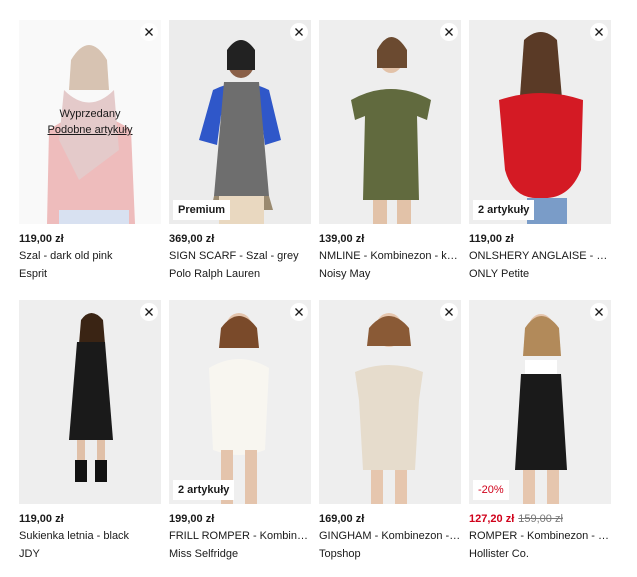 Image resolution: width=637 pixels, height=577 pixels. What do you see at coordinates (90, 274) in the screenshot?
I see `product-brand: Esprit` at bounding box center [90, 274].